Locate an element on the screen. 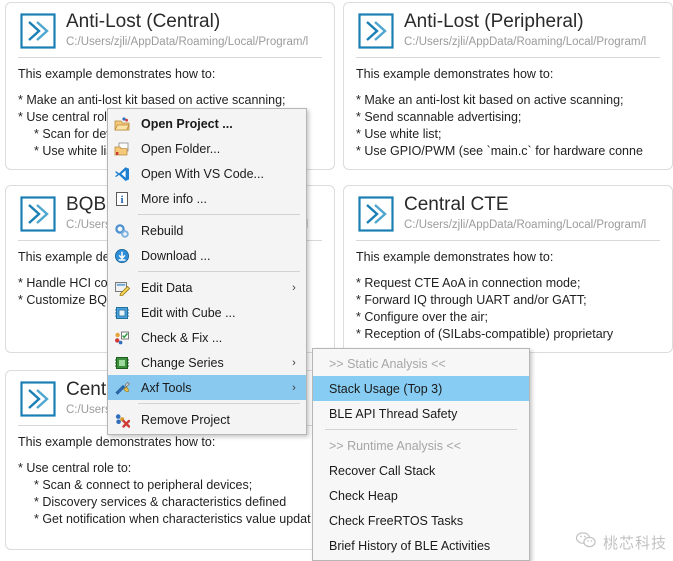 The width and height of the screenshot is (673, 561). submenu-item-label: Check FreeRTOS Tasks is located at coordinates (396, 520).